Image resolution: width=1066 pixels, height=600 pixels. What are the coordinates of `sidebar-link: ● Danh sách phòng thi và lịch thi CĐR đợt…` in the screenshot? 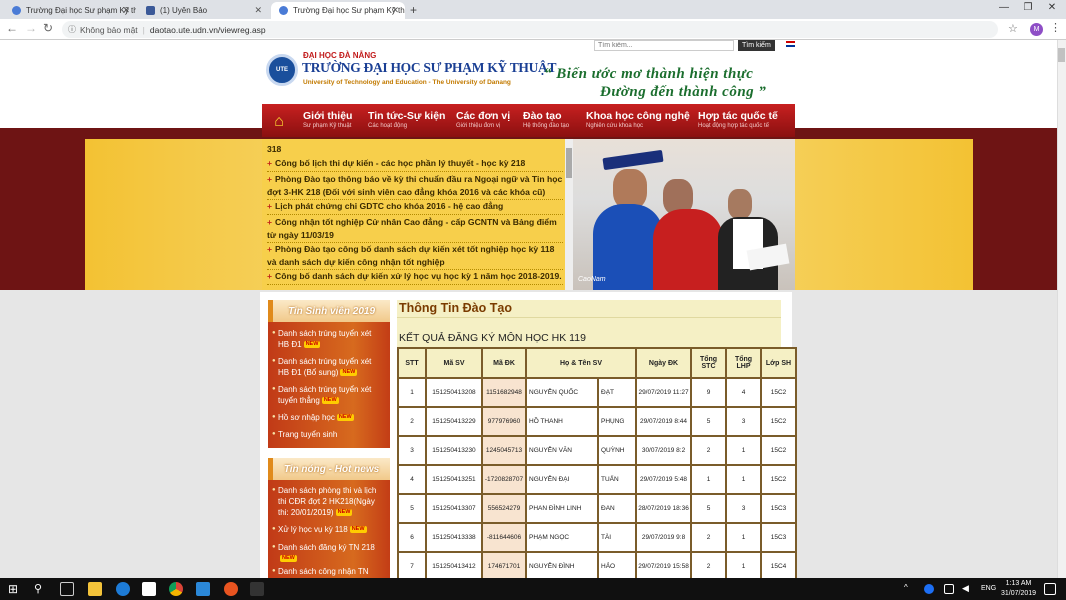 It's located at (328, 501).